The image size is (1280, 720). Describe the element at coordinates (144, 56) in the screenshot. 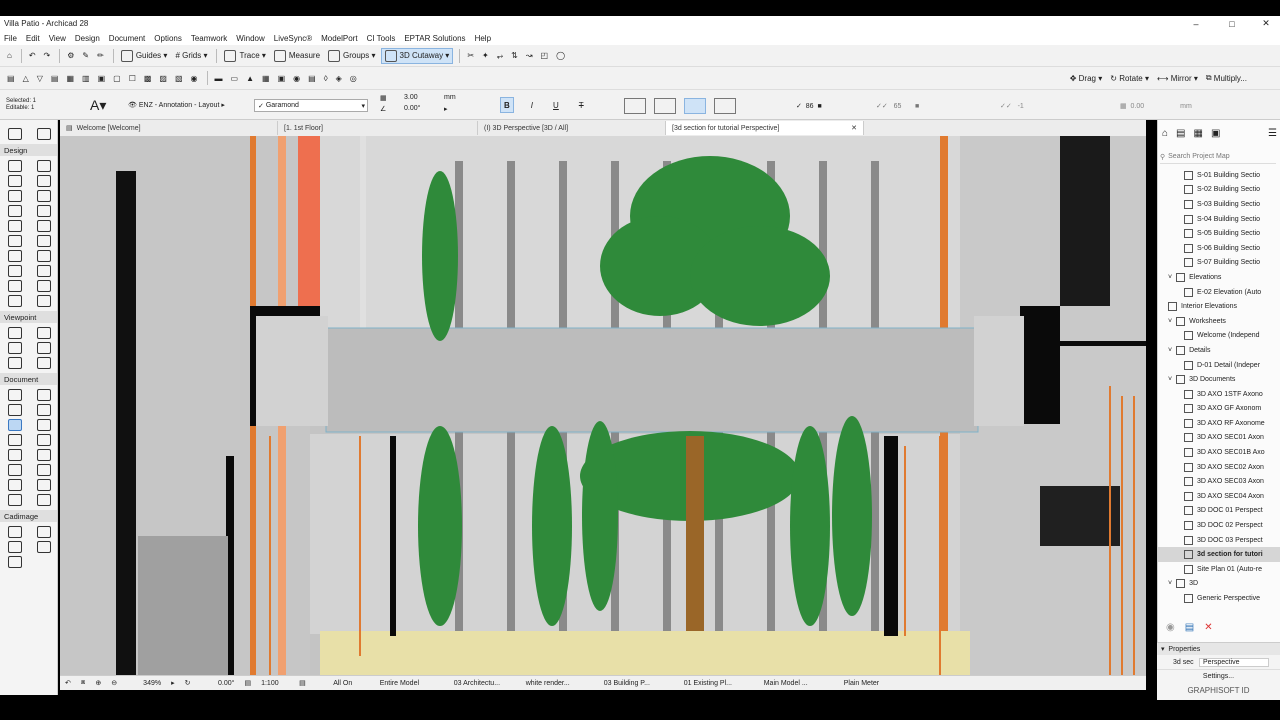

I see `guides-button: Guides ▾` at that location.